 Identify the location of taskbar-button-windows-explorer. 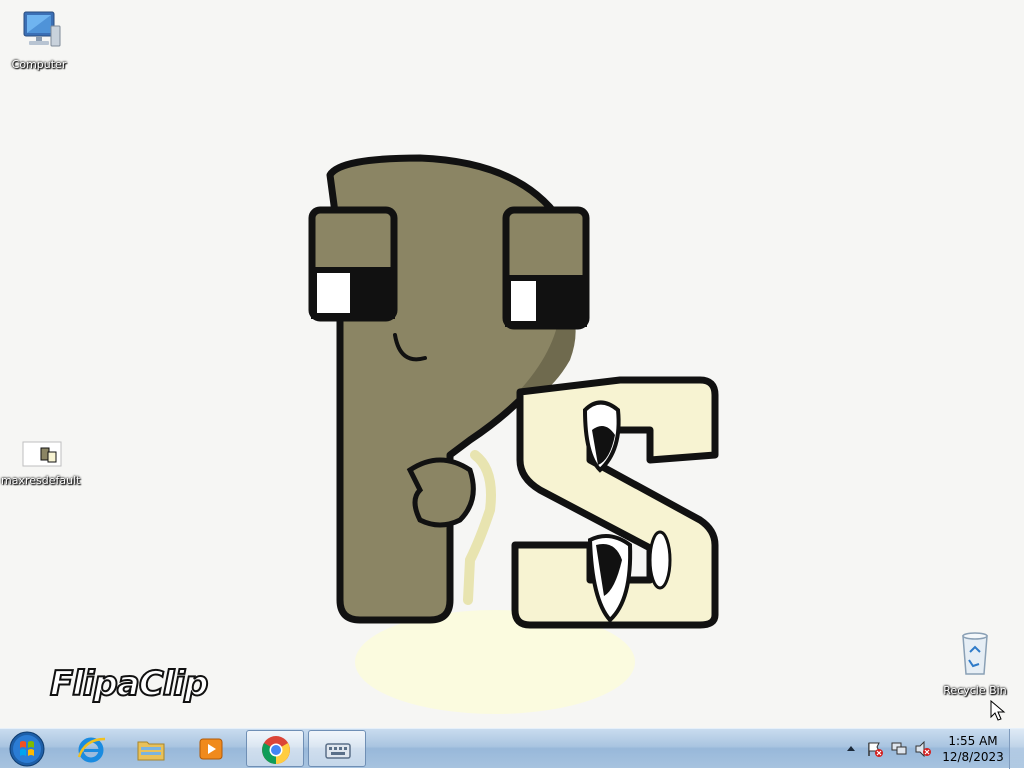
(151, 748).